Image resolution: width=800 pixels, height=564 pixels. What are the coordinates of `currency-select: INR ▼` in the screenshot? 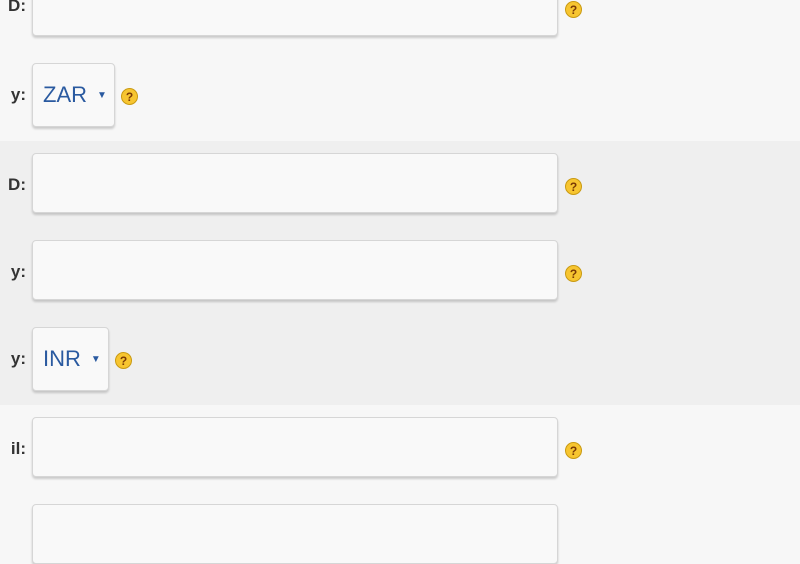 It's located at (70, 359).